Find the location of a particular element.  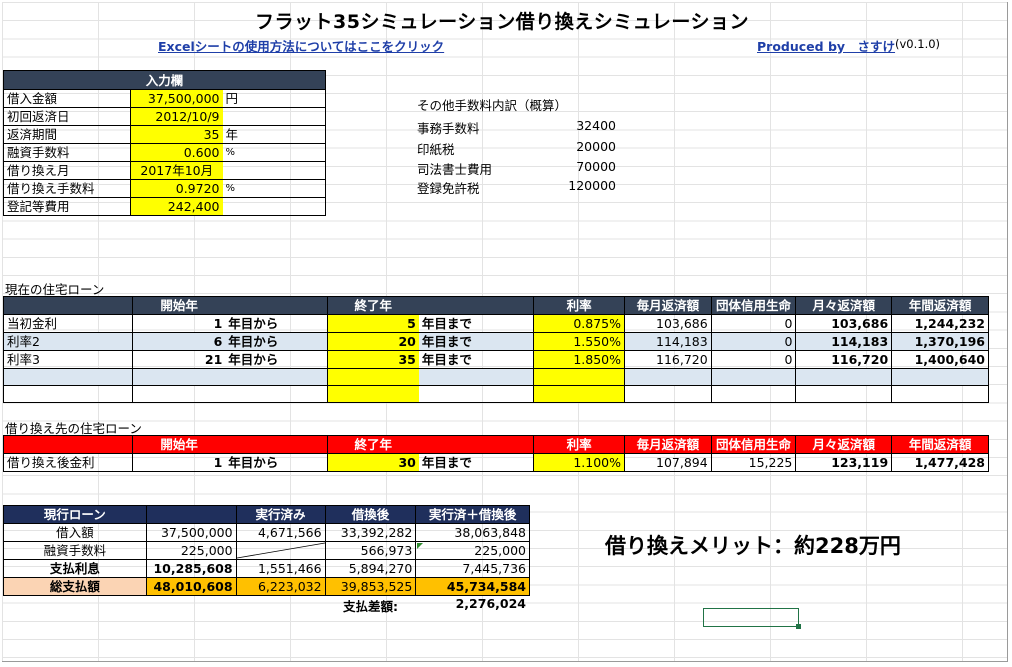

input-registration: 242,400 is located at coordinates (176, 206).